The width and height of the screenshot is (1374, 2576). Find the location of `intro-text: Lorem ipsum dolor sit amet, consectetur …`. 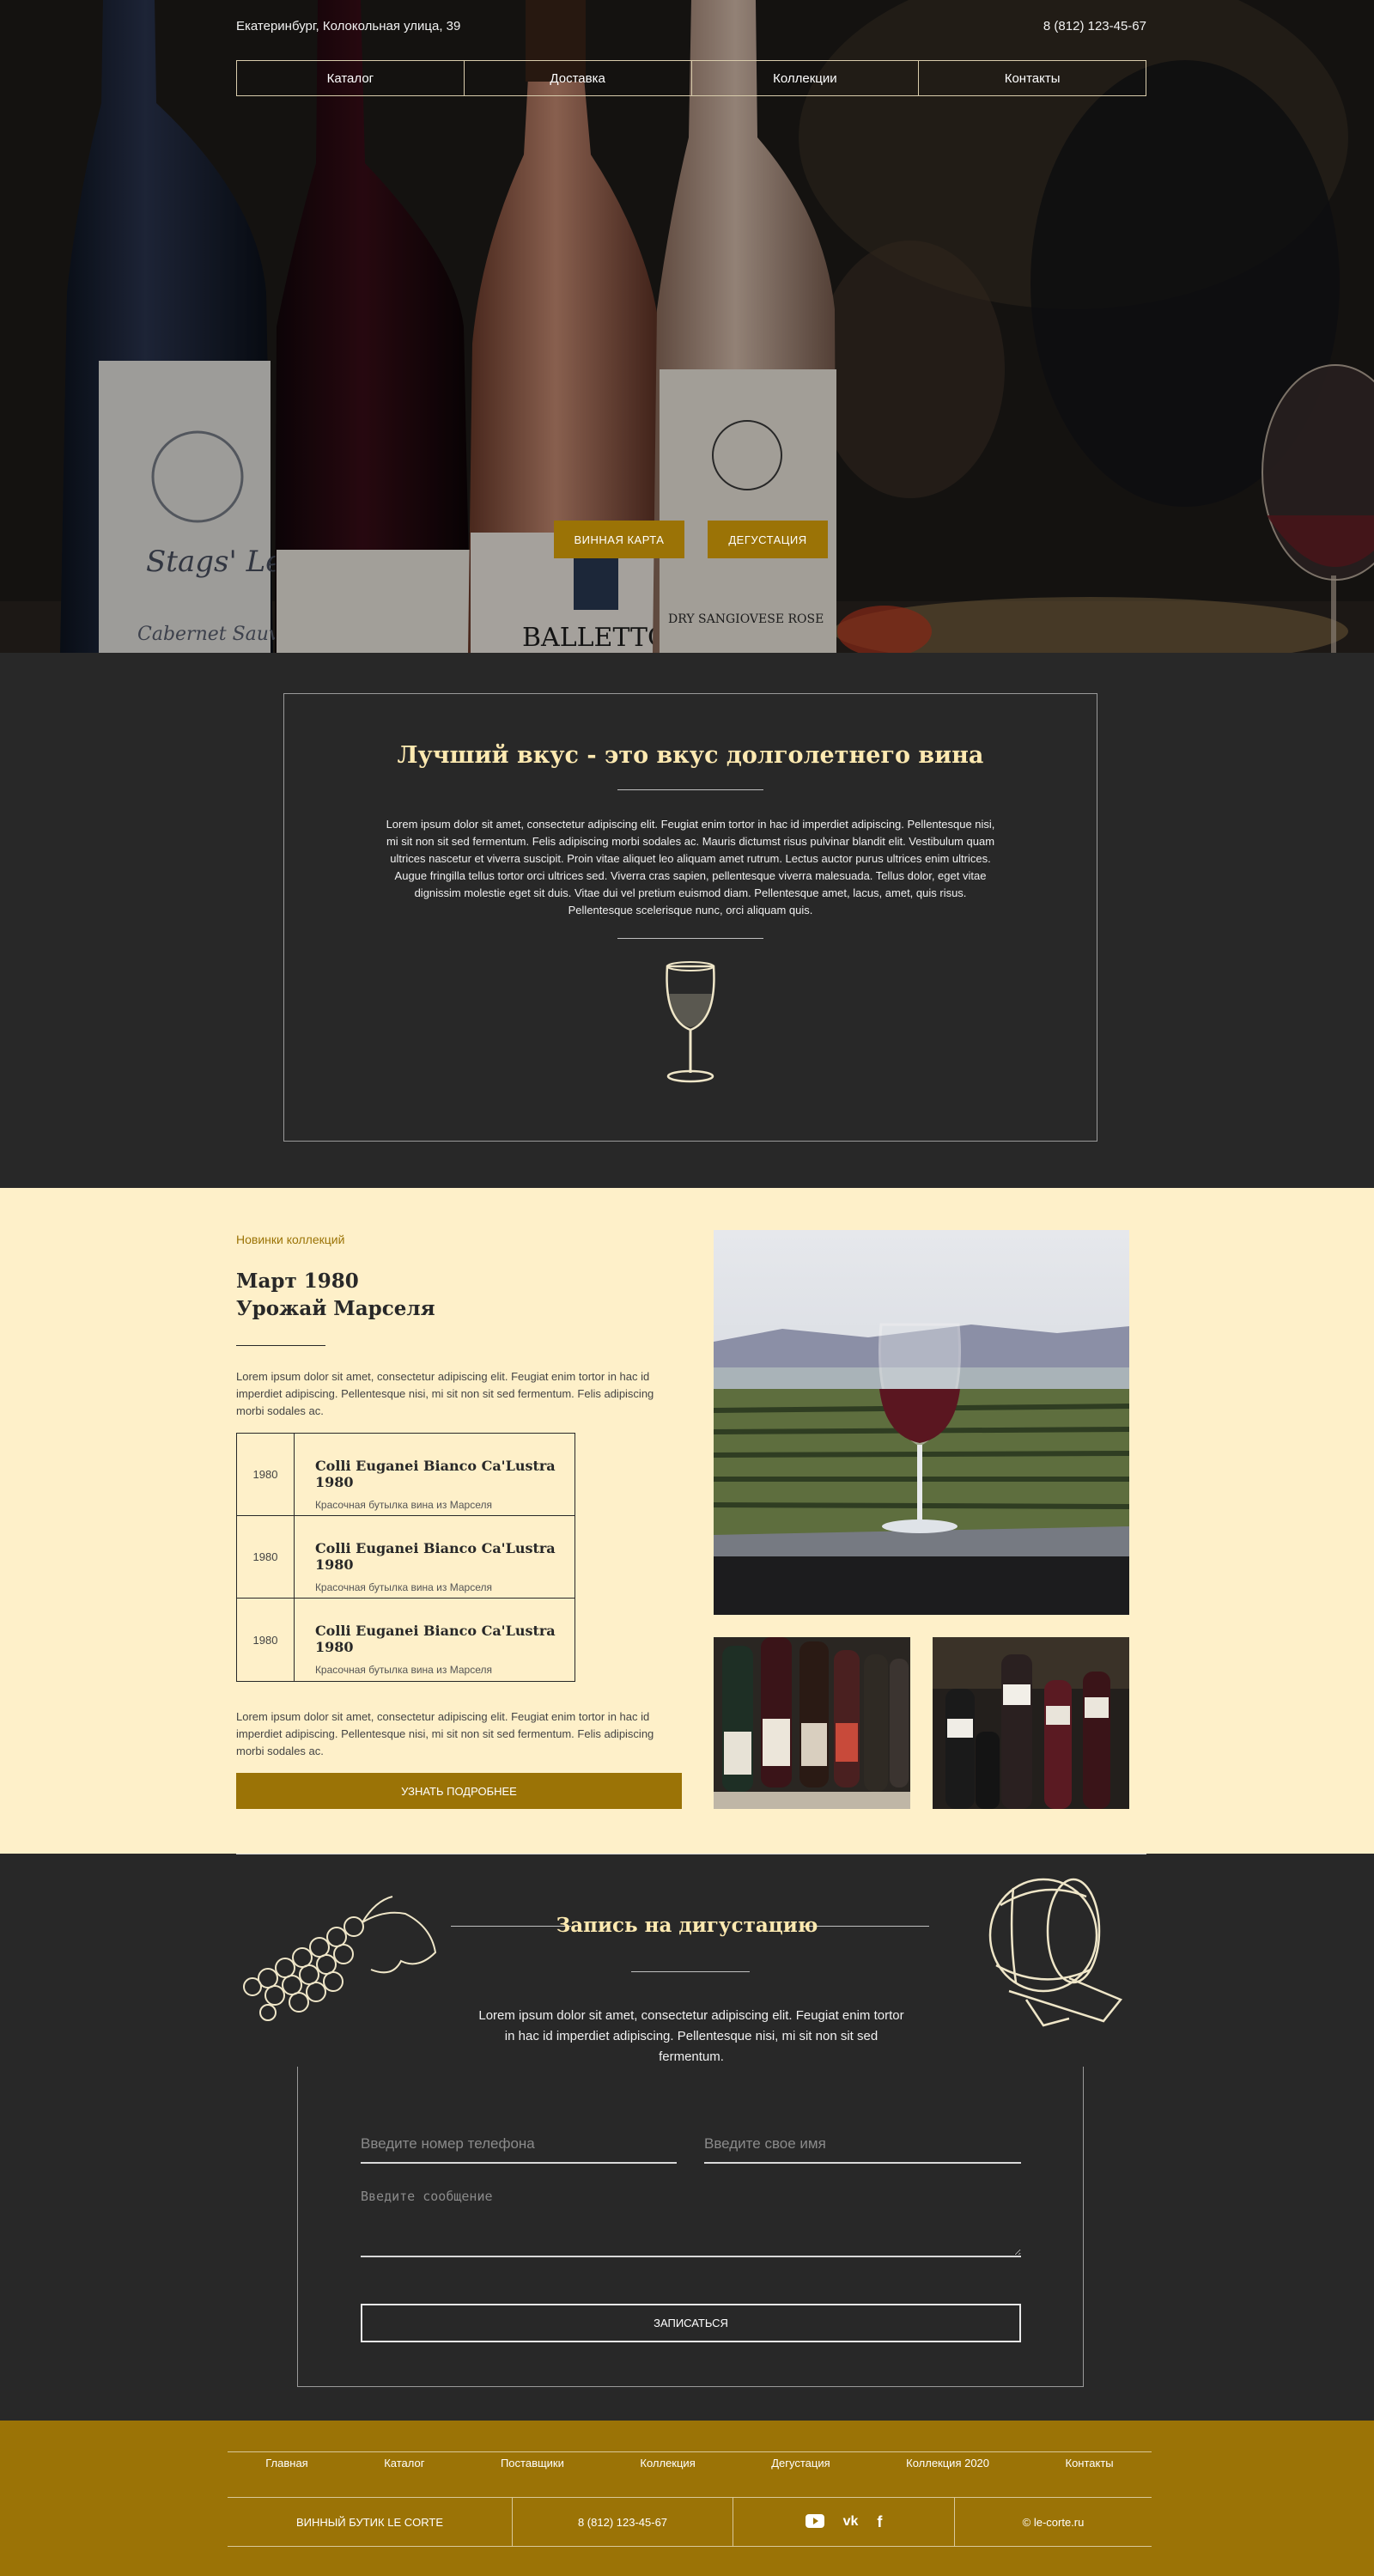

intro-text: Lorem ipsum dolor sit amet, consectetur … is located at coordinates (690, 867).